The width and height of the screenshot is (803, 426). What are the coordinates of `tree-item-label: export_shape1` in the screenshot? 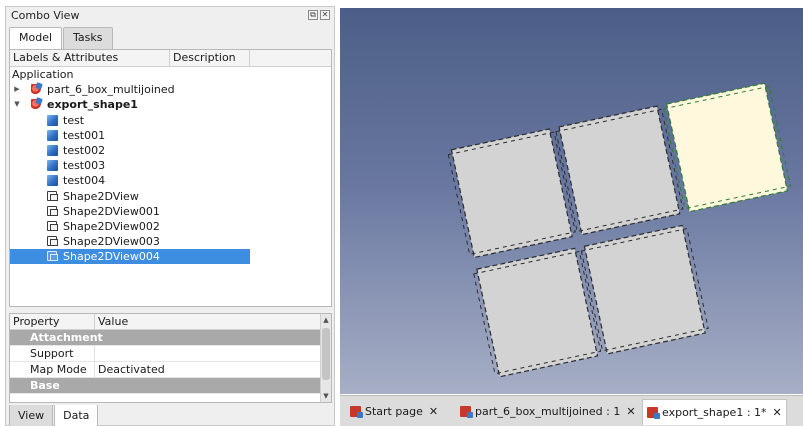 It's located at (92, 105).